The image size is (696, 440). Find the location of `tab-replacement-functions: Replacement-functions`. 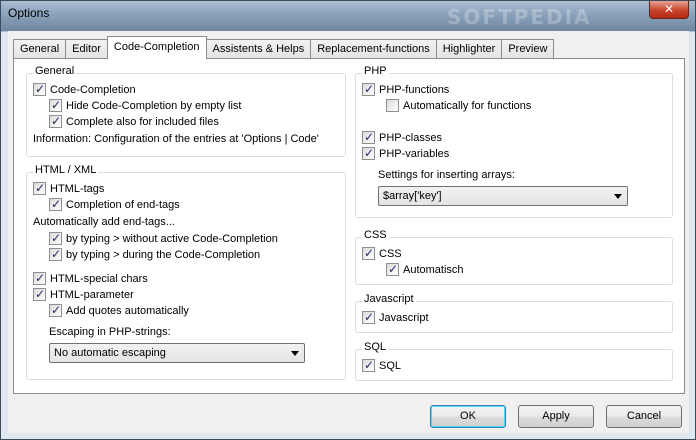

tab-replacement-functions: Replacement-functions is located at coordinates (373, 49).